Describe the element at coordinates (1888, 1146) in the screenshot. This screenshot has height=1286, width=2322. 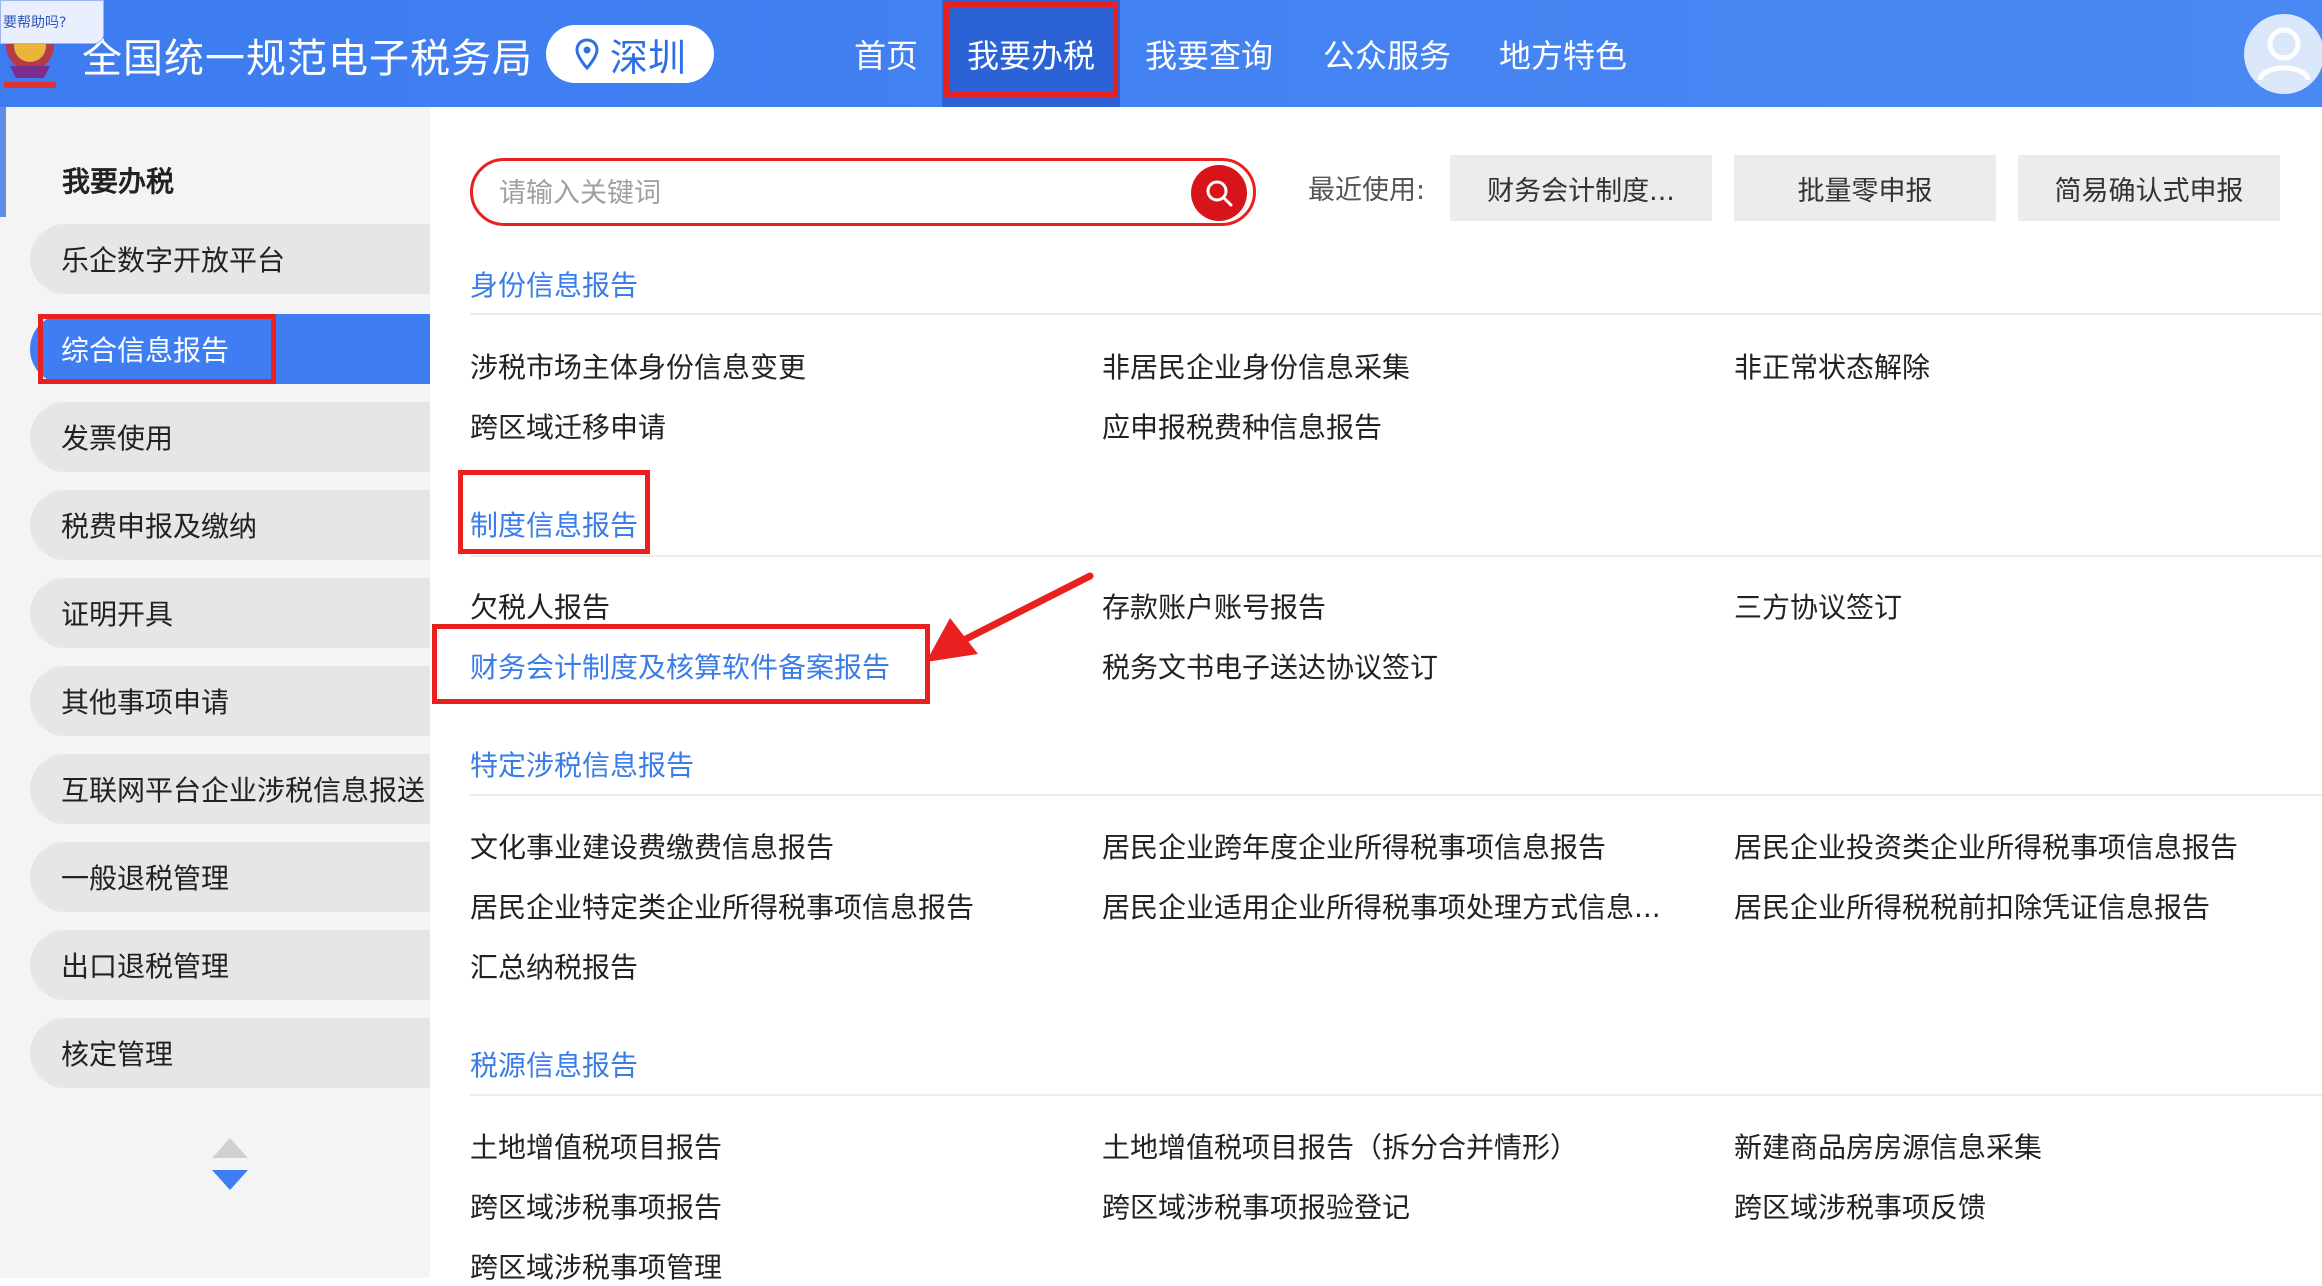
I see `link-new-housing-info: 新建商品房房源信息采集` at that location.